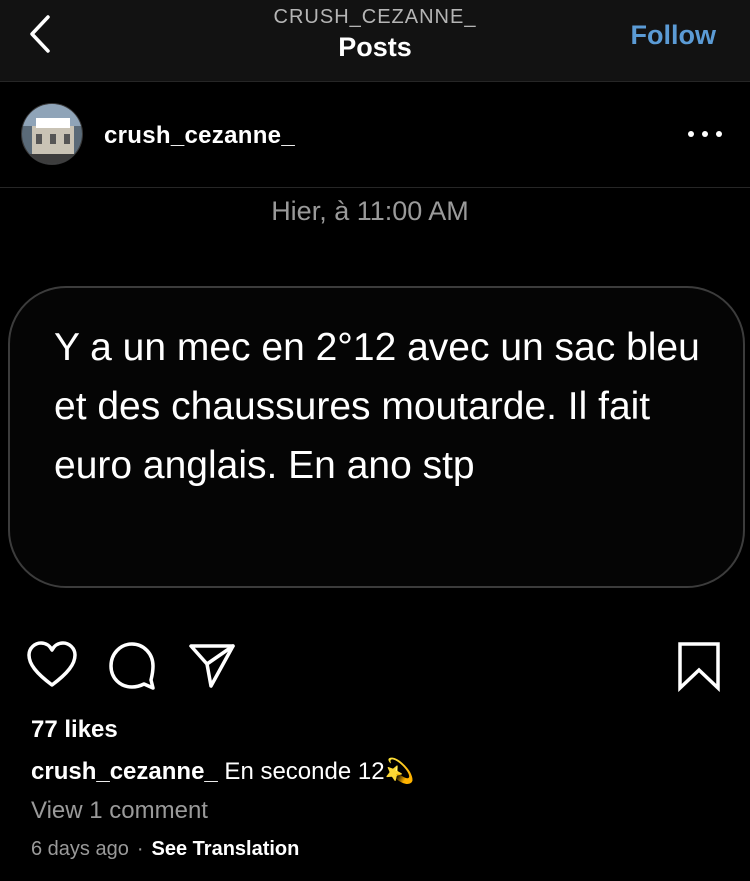 Image resolution: width=750 pixels, height=881 pixels. What do you see at coordinates (199, 136) in the screenshot?
I see `post-username: crush_cezanne_` at bounding box center [199, 136].